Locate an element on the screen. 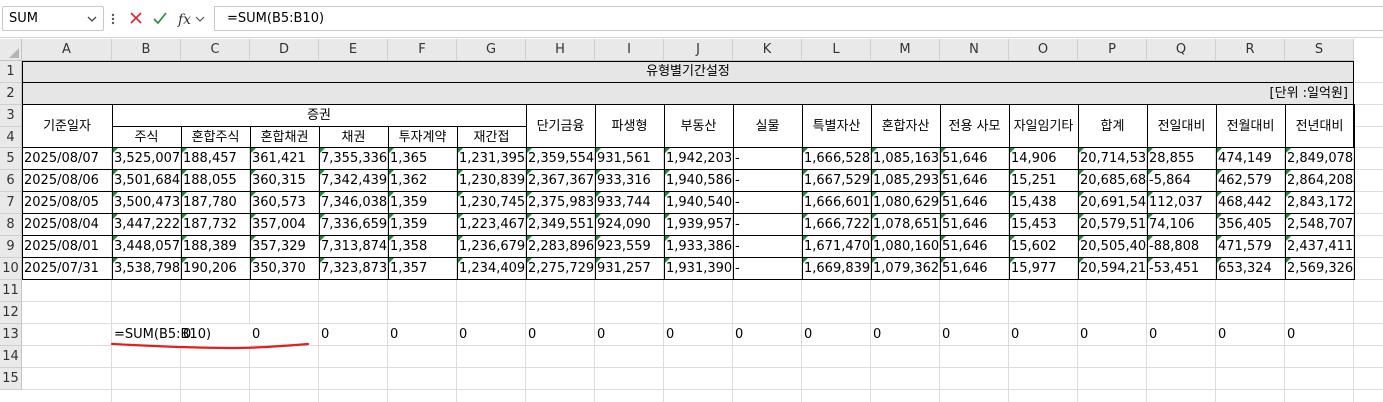  column-label-4: 실물 is located at coordinates (767, 126).